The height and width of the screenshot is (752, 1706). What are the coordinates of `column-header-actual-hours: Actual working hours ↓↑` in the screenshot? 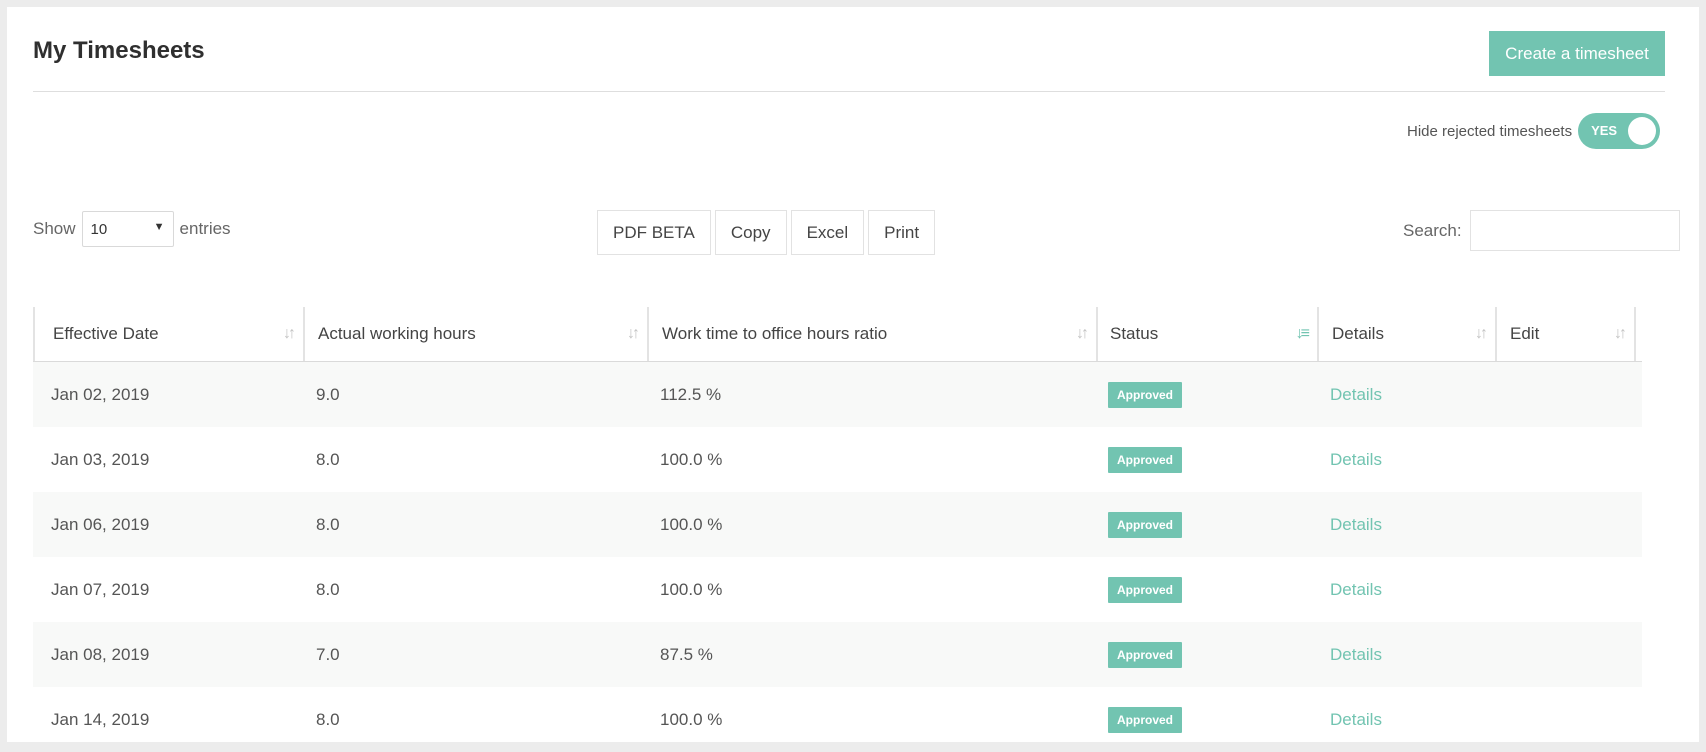 It's located at (475, 334).